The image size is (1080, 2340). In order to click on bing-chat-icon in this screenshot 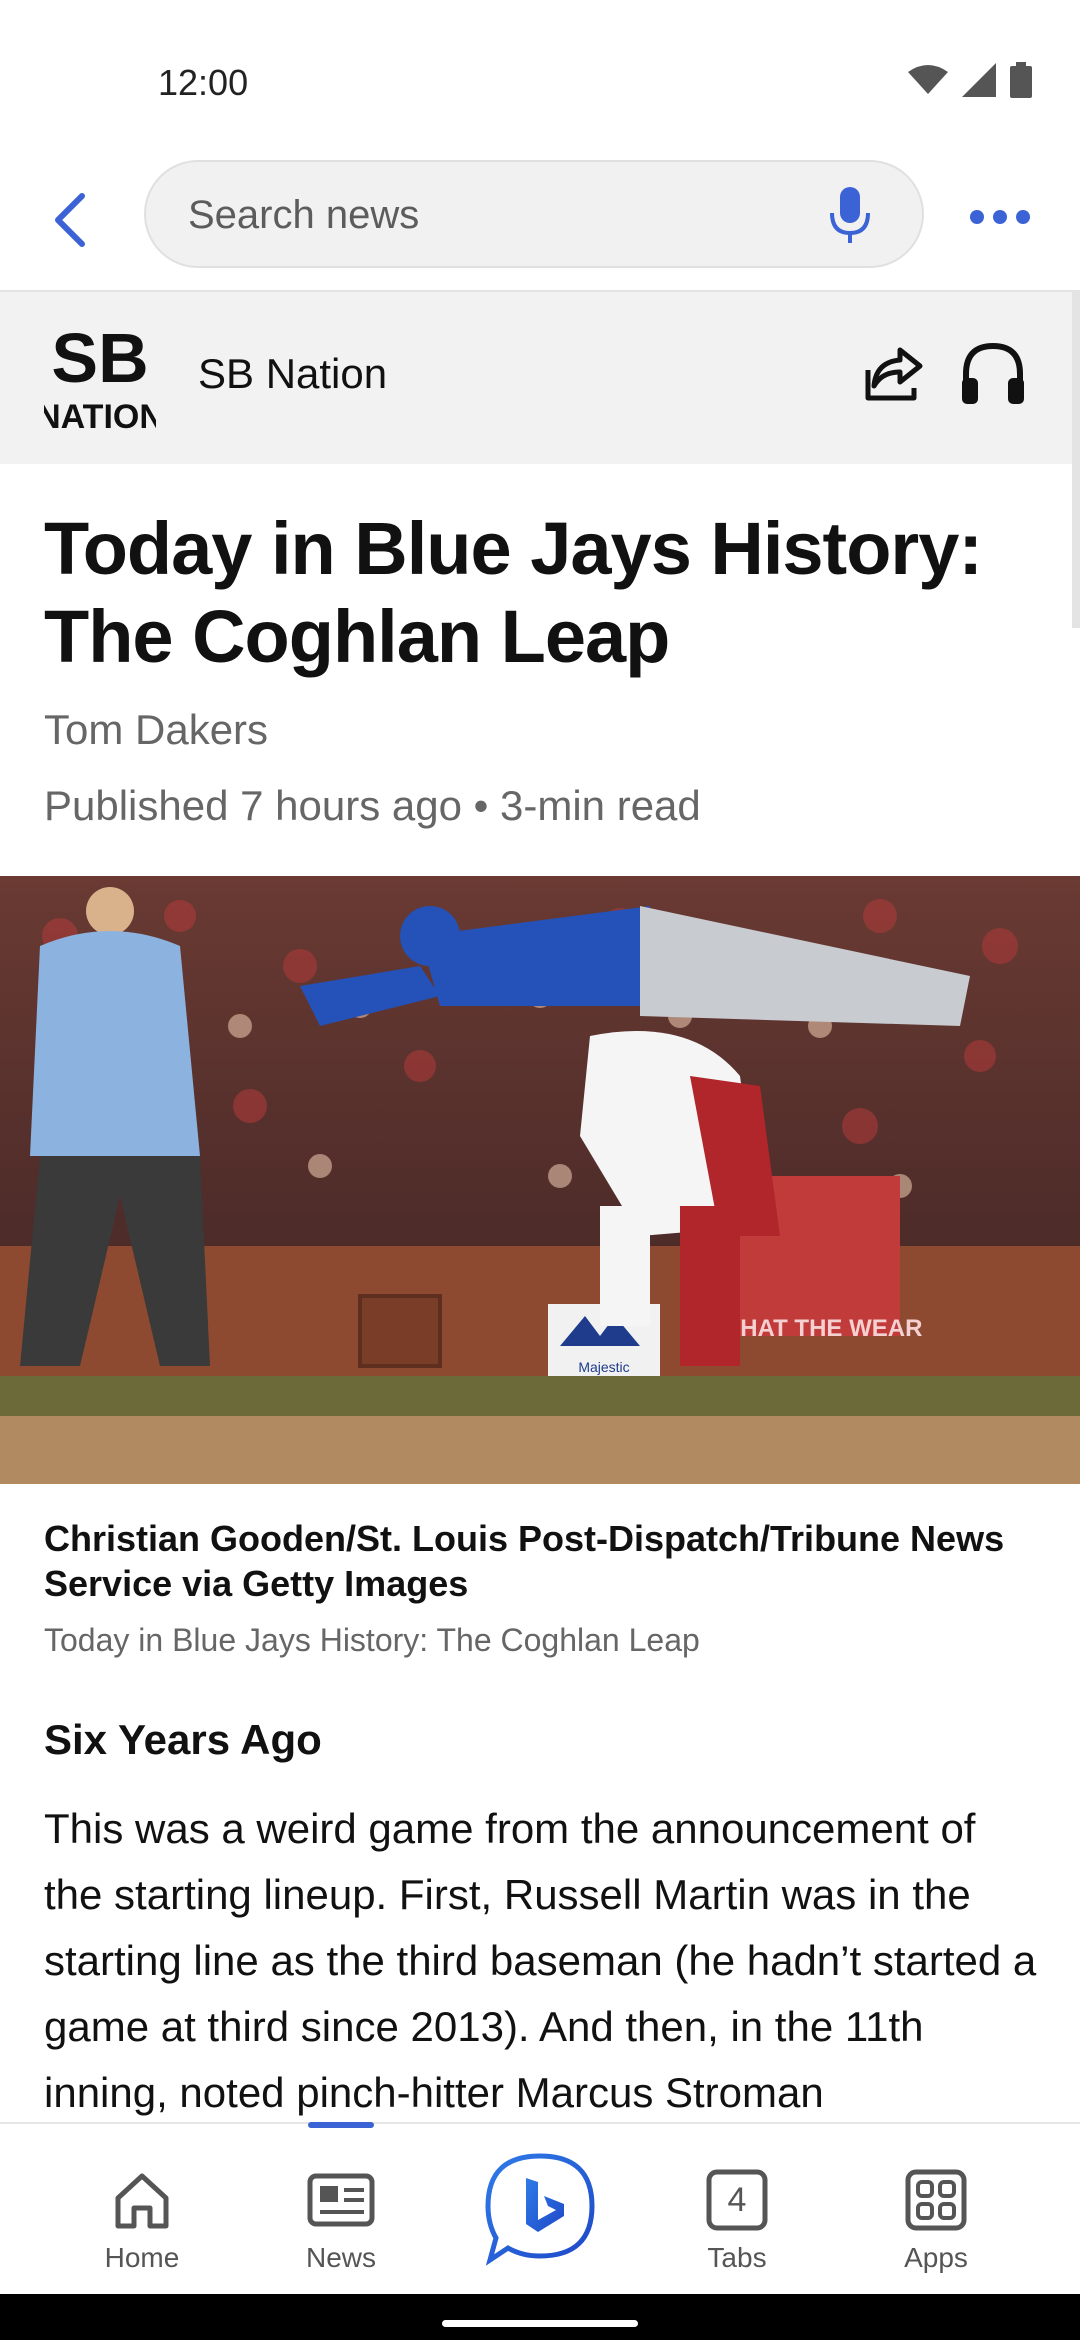, I will do `click(540, 2209)`.